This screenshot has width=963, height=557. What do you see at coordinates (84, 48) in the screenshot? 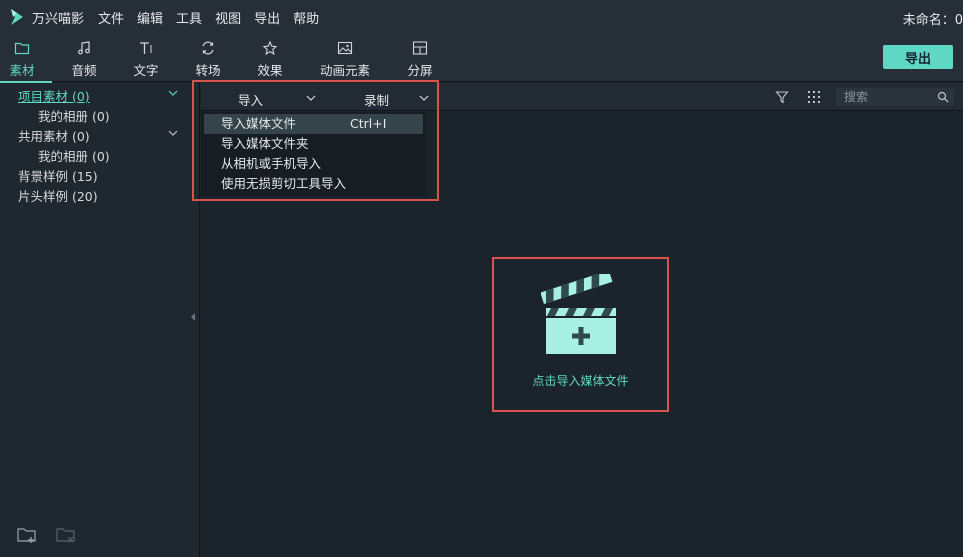
I see `music-note-icon` at bounding box center [84, 48].